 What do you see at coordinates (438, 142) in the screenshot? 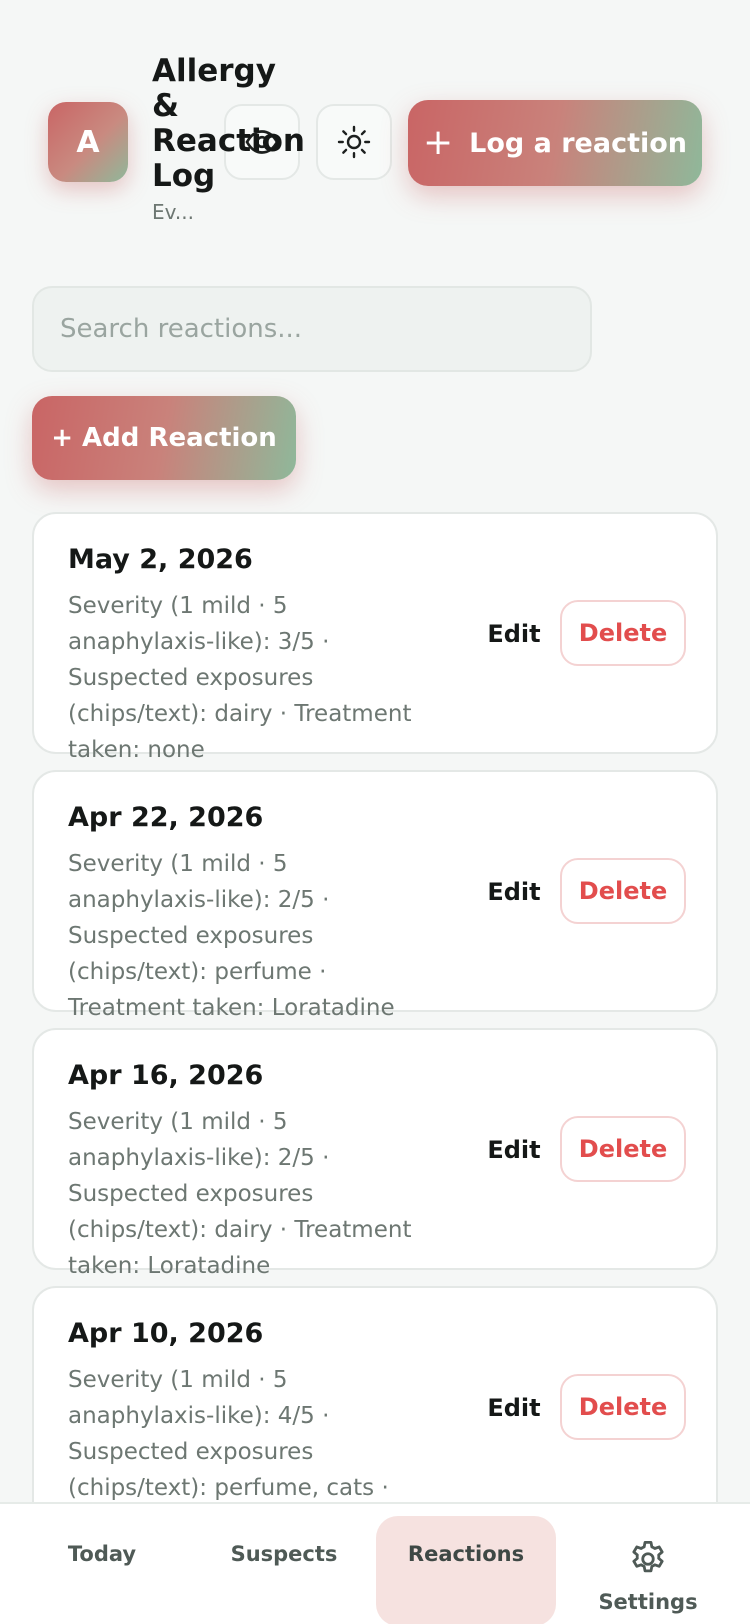
I see `plus-icon: +` at bounding box center [438, 142].